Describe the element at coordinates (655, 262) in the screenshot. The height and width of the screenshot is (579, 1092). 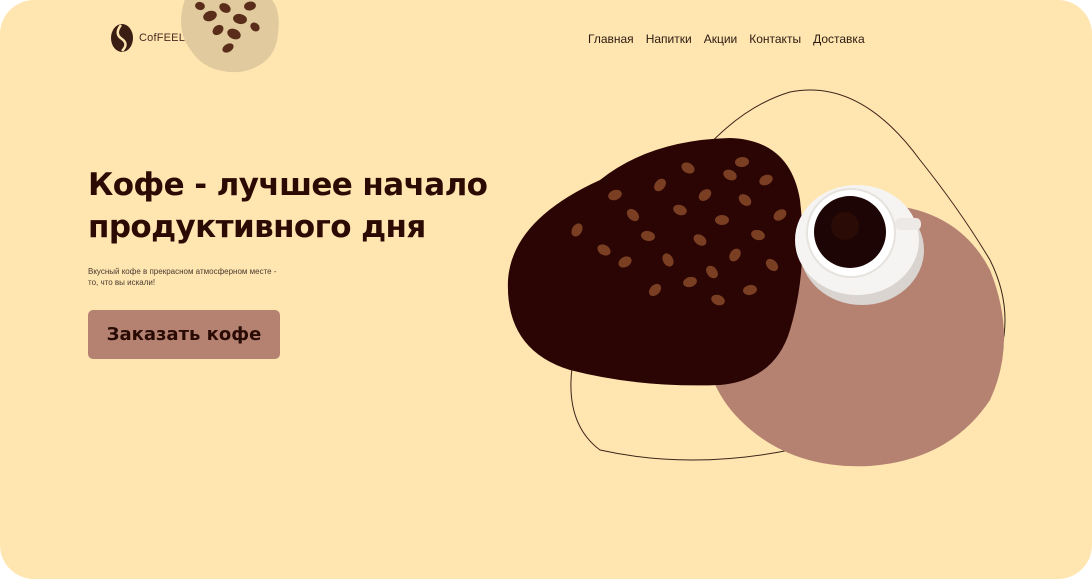
I see `dark-blob` at that location.